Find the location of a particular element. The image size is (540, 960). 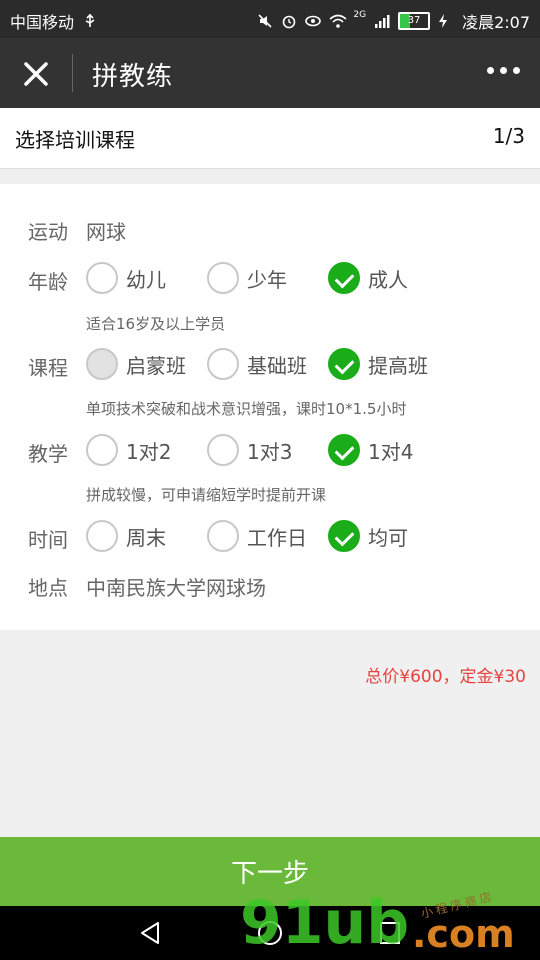

charging-icon is located at coordinates (446, 21).